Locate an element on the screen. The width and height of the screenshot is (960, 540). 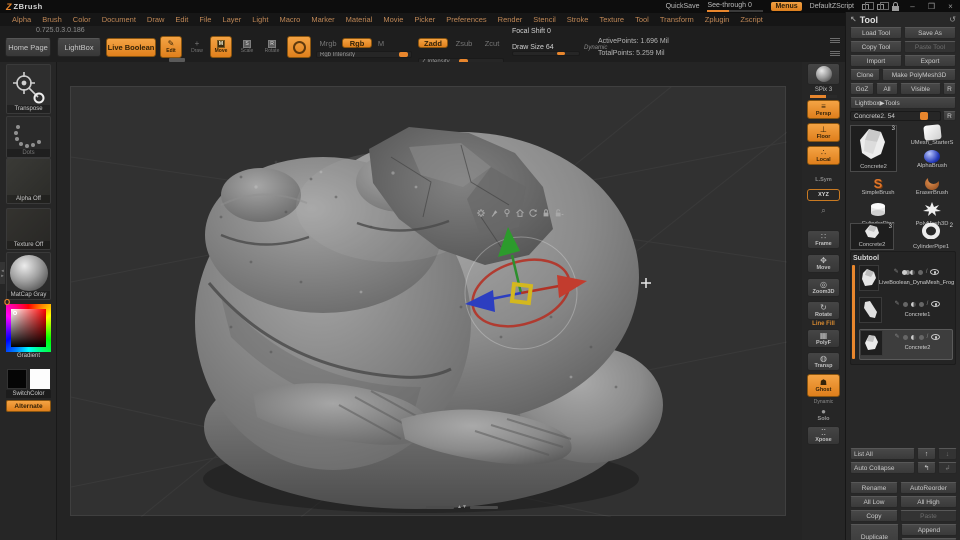
subtool-row: ✎ / Concrete1 is located at coordinates (906, 312).